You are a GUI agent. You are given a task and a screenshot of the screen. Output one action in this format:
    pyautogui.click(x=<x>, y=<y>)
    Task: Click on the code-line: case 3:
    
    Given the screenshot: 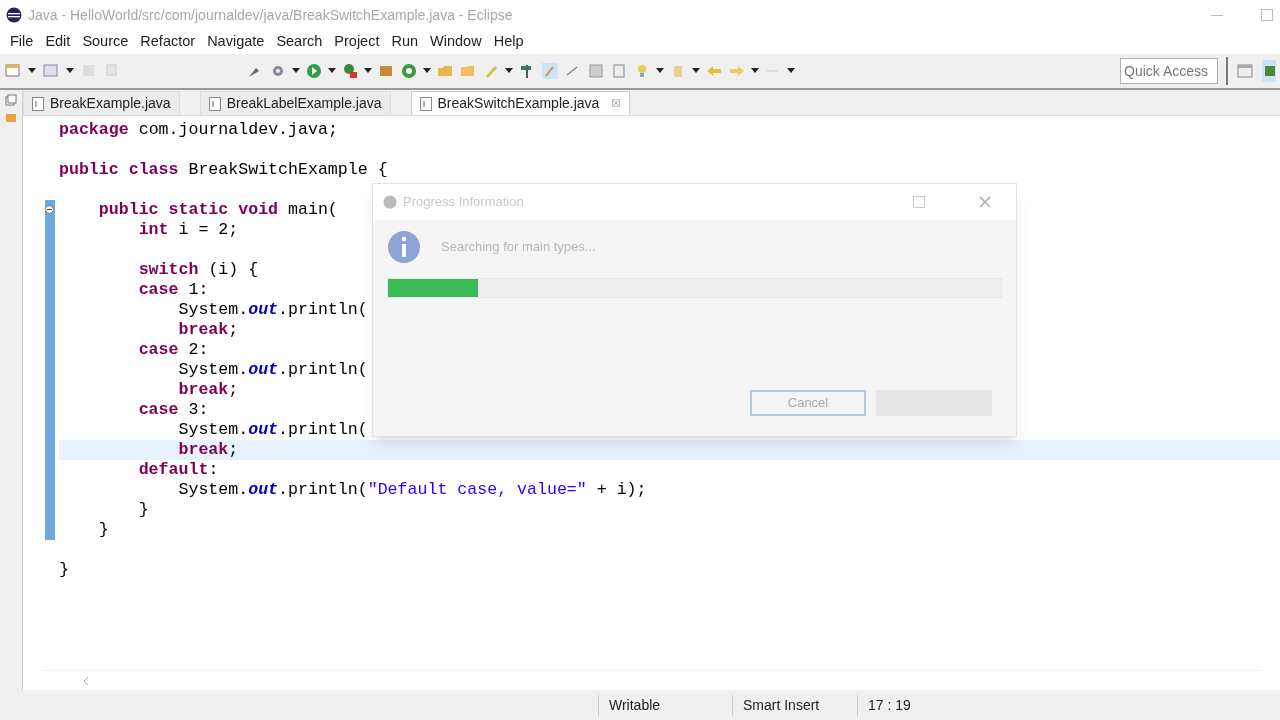 What is the action you would take?
    pyautogui.click(x=173, y=409)
    